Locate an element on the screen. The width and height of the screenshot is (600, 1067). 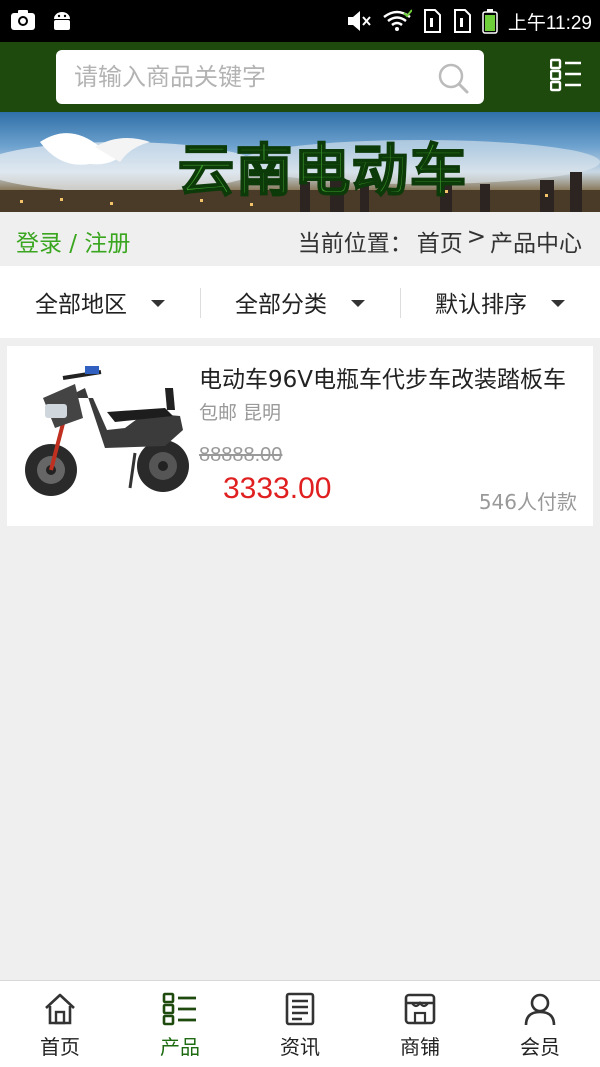
list-icon is located at coordinates (179, 1009).